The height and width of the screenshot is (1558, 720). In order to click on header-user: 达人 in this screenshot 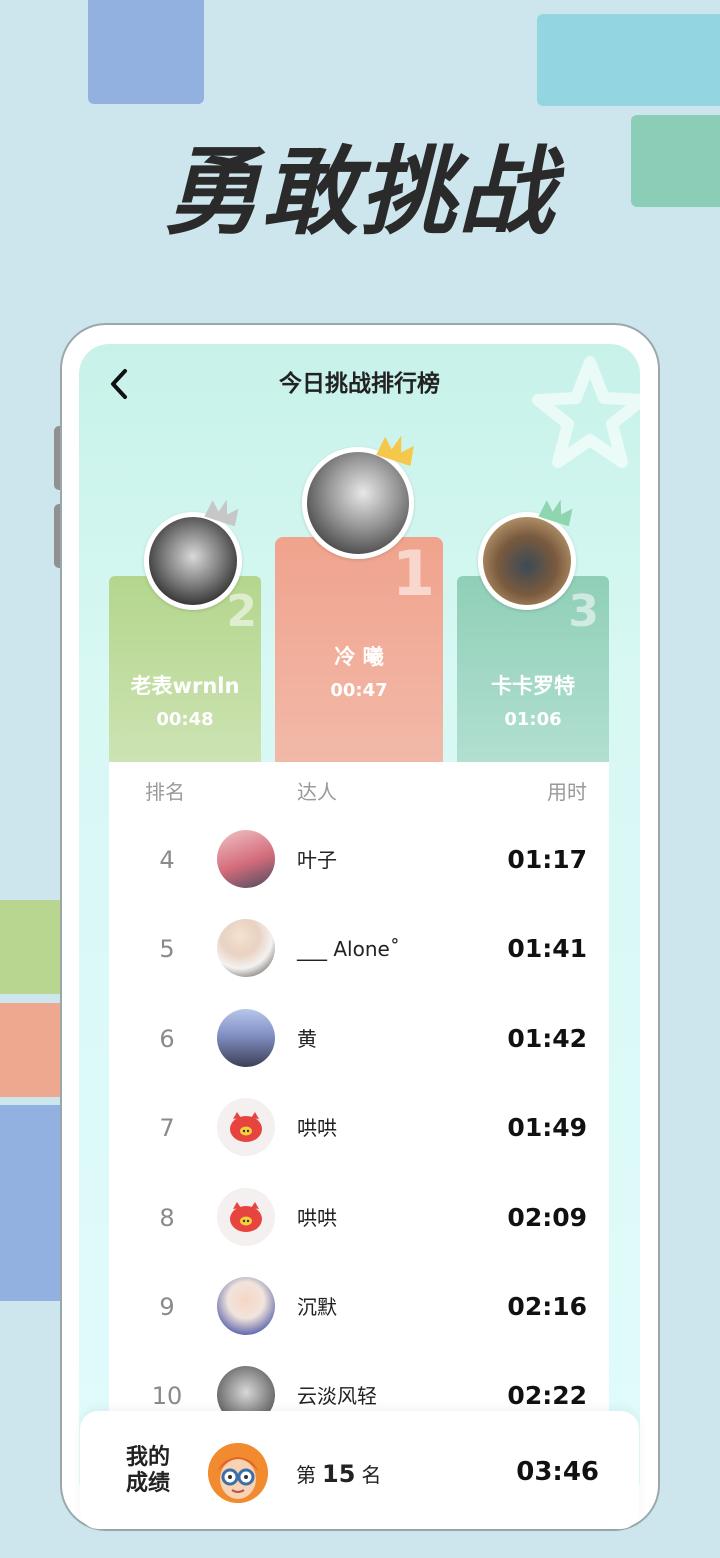, I will do `click(317, 792)`.